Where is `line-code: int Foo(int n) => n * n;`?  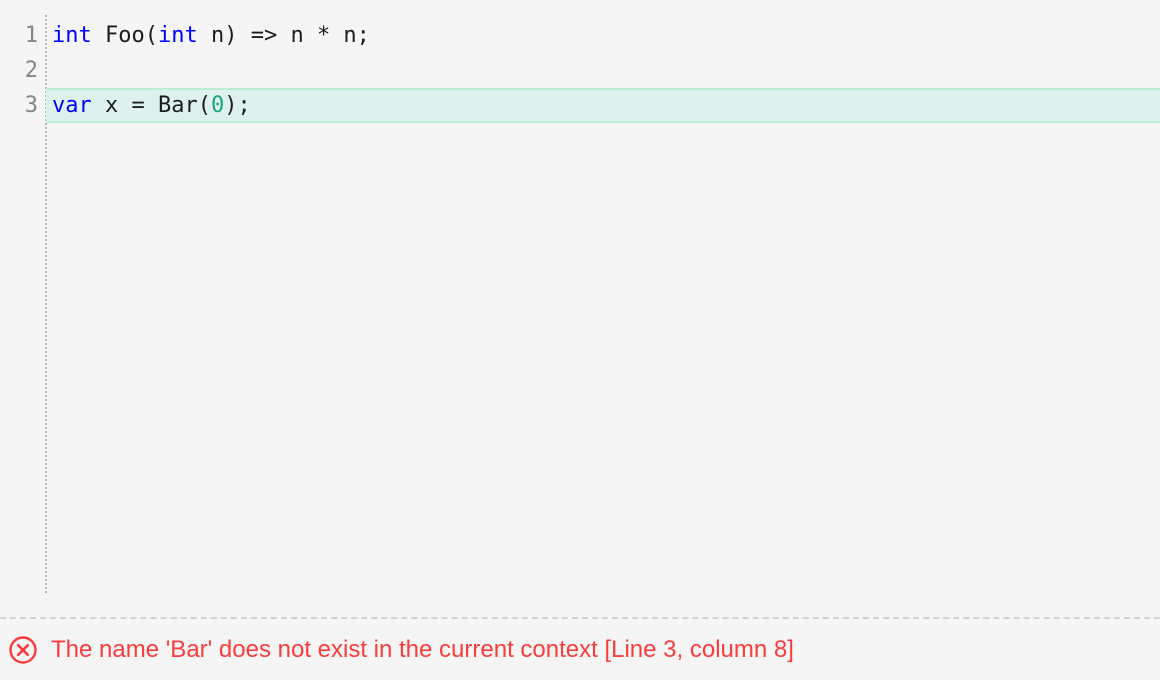 line-code: int Foo(int n) => n * n; is located at coordinates (211, 35).